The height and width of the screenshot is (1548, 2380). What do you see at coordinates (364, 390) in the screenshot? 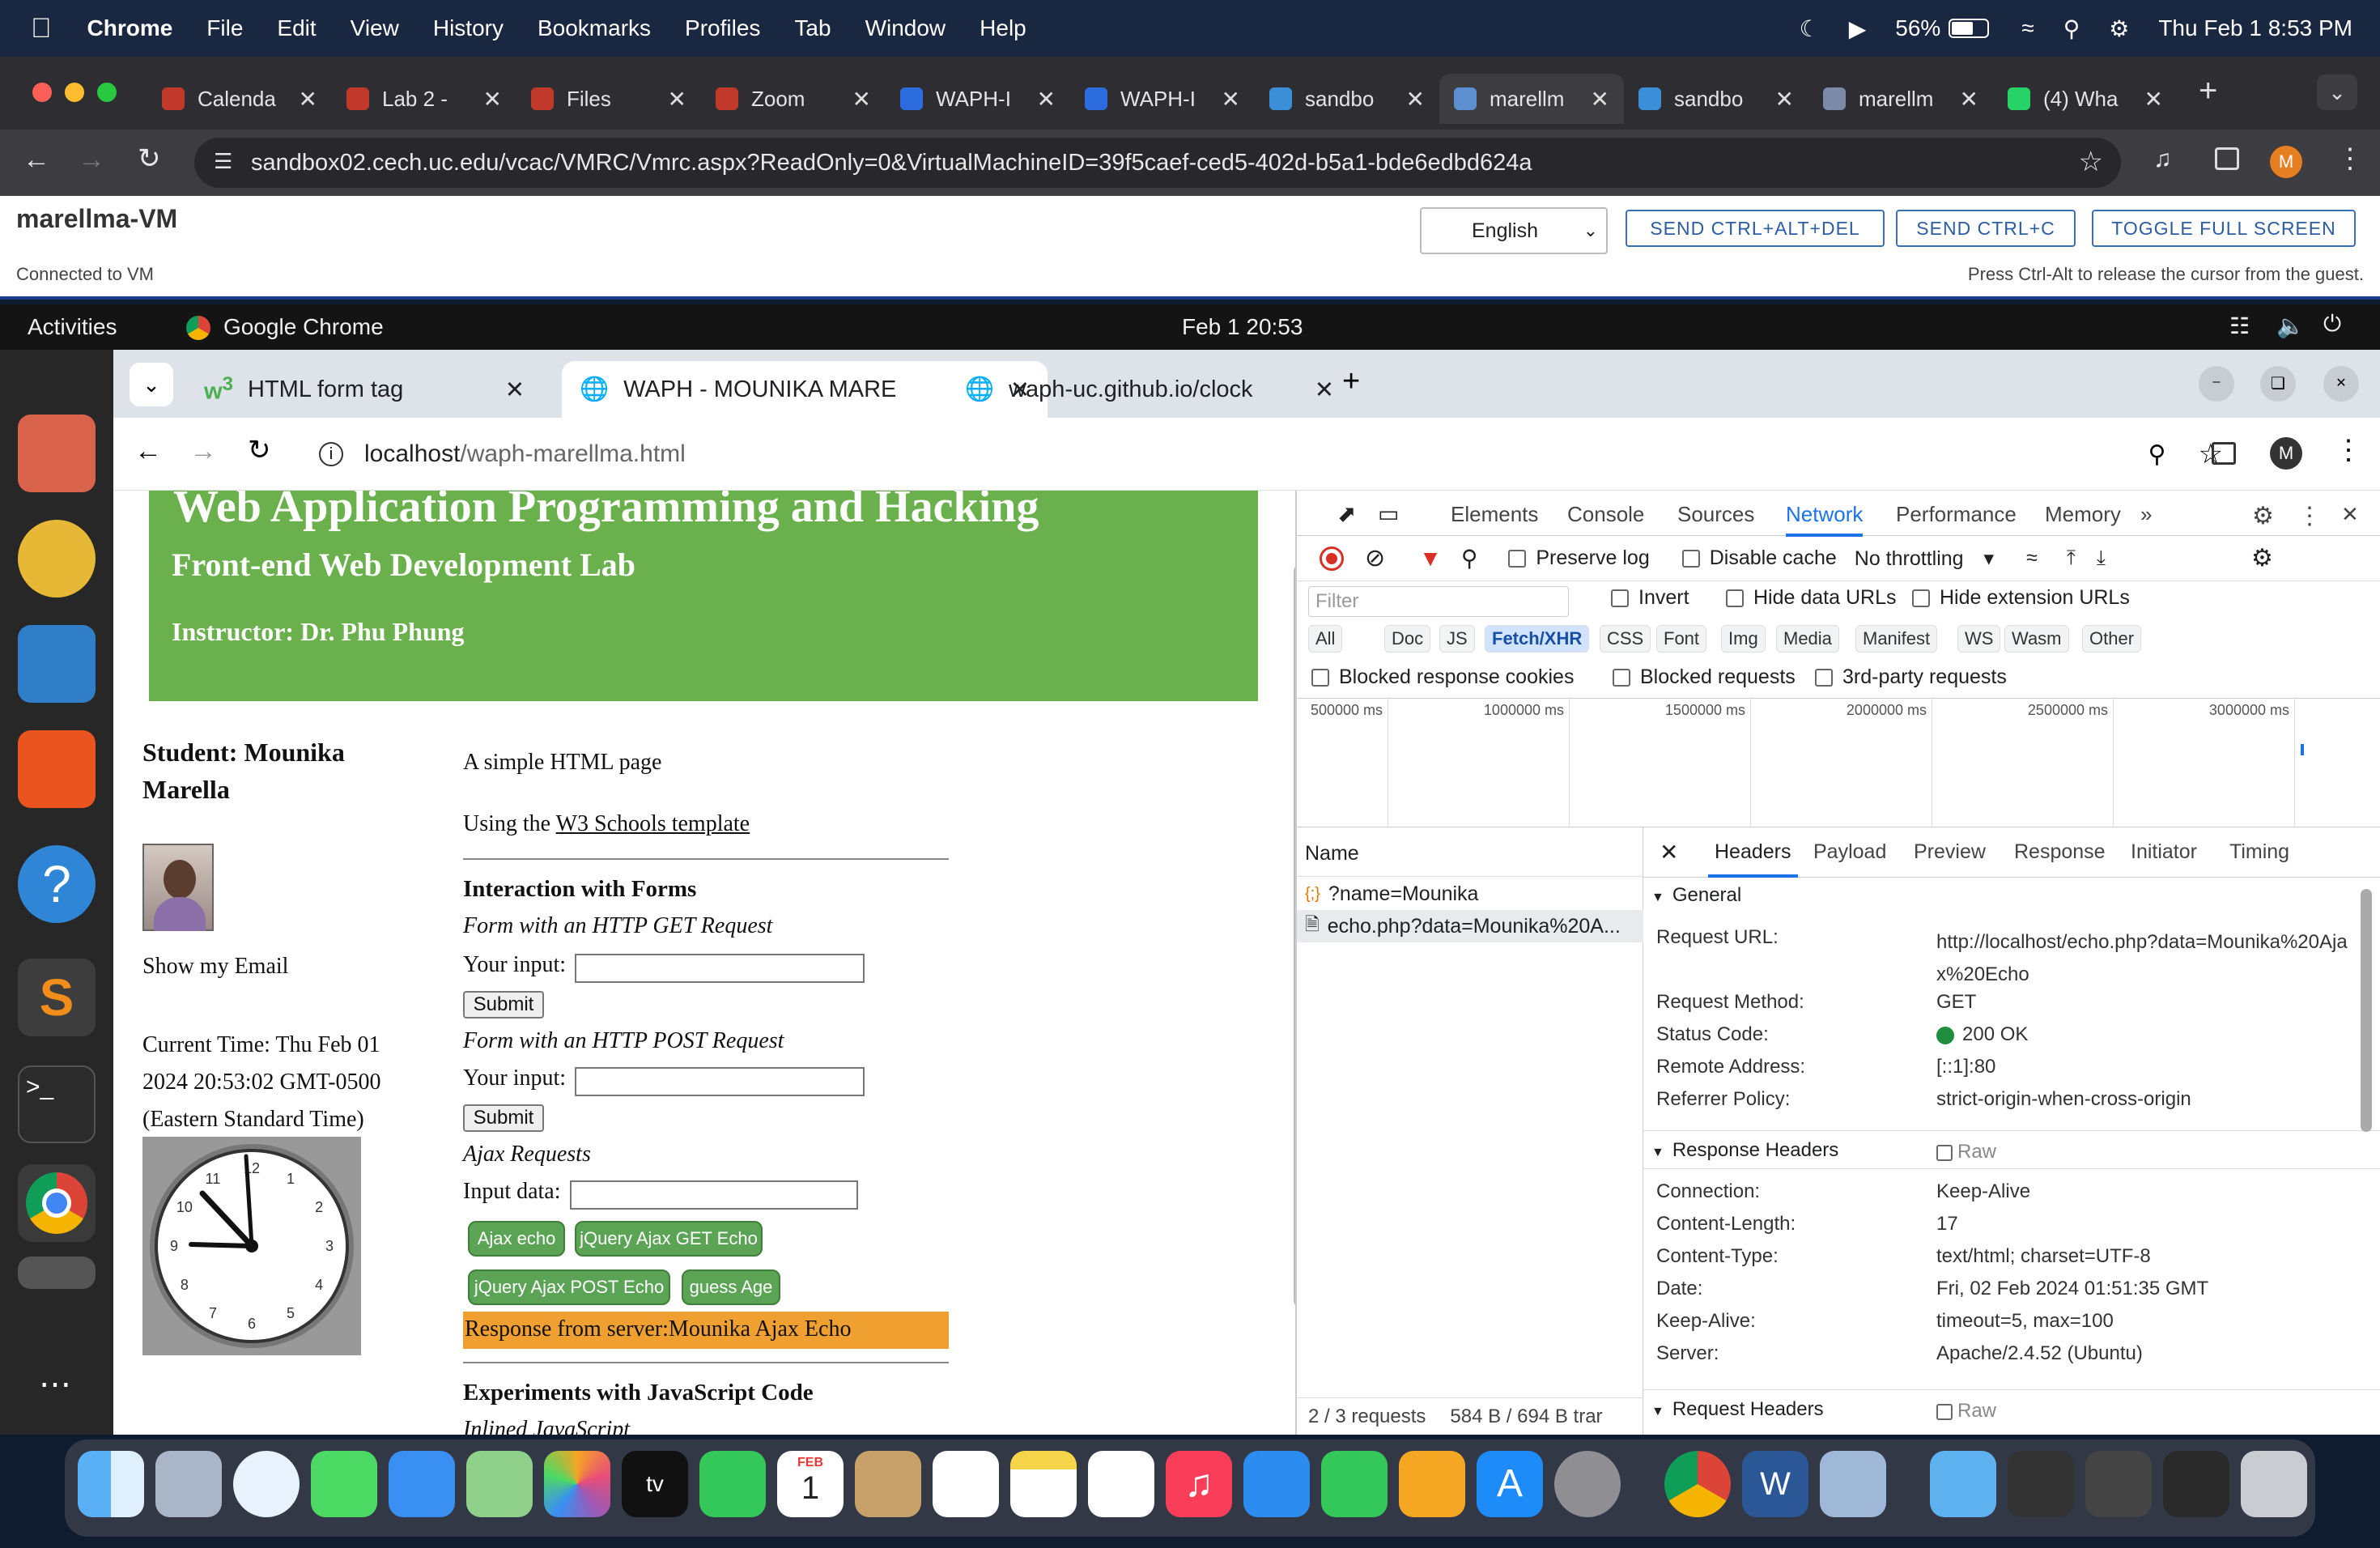
I see `vm-tab-html-form: w3 HTML form tag ✕` at bounding box center [364, 390].